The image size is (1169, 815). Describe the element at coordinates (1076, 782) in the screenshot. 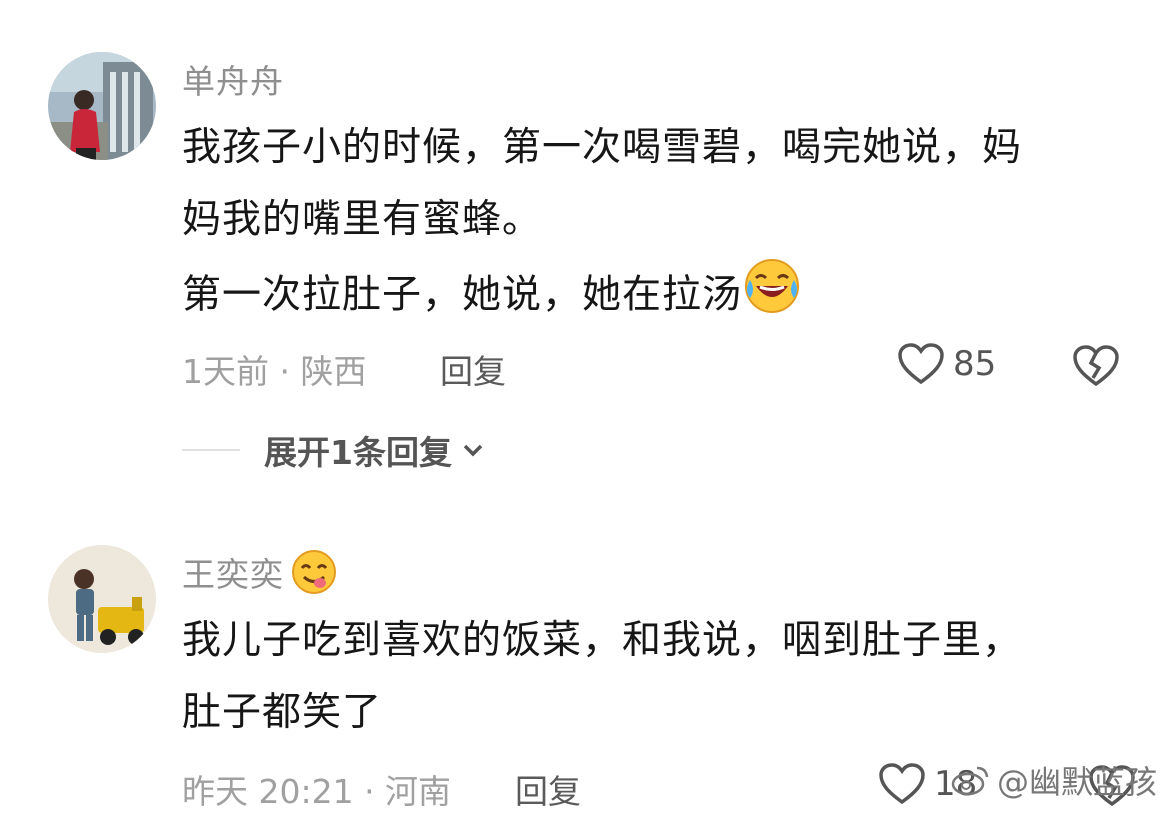

I see `watermark-text: @幽默蓝孩` at that location.